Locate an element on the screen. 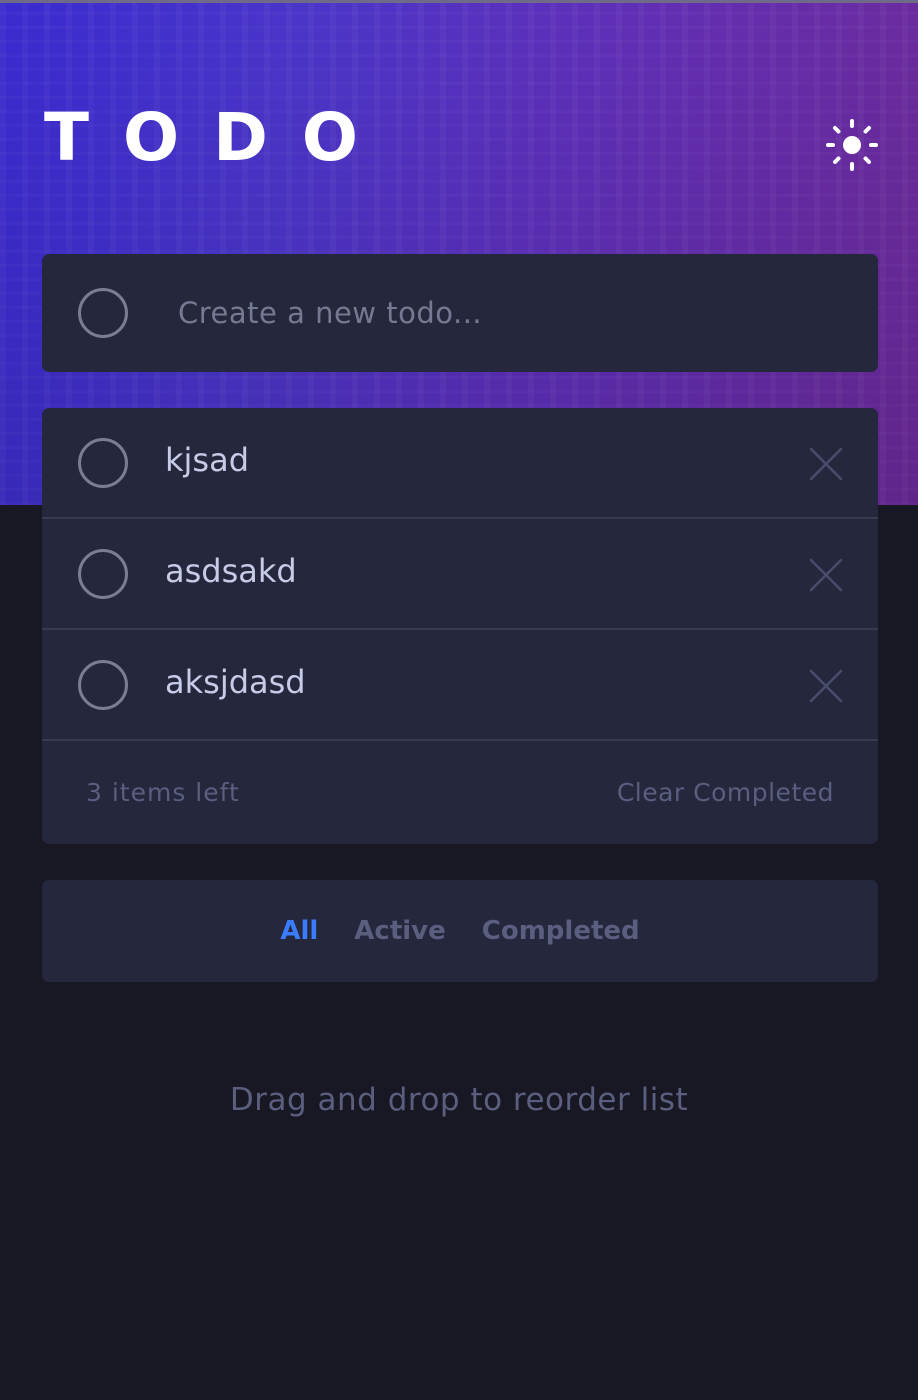 The height and width of the screenshot is (1400, 918). filter-bar: All Active Completed is located at coordinates (460, 931).